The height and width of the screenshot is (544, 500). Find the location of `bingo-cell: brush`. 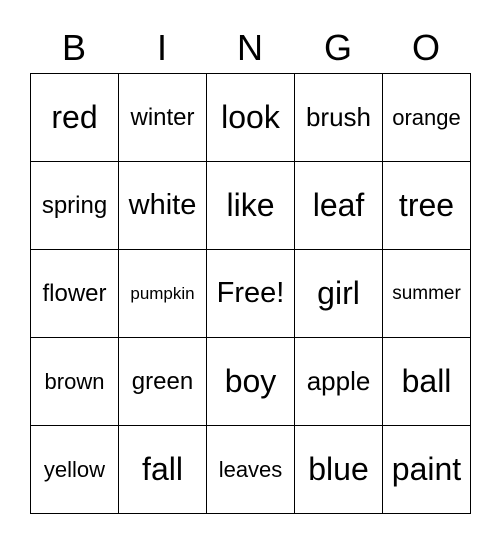

bingo-cell: brush is located at coordinates (339, 118).